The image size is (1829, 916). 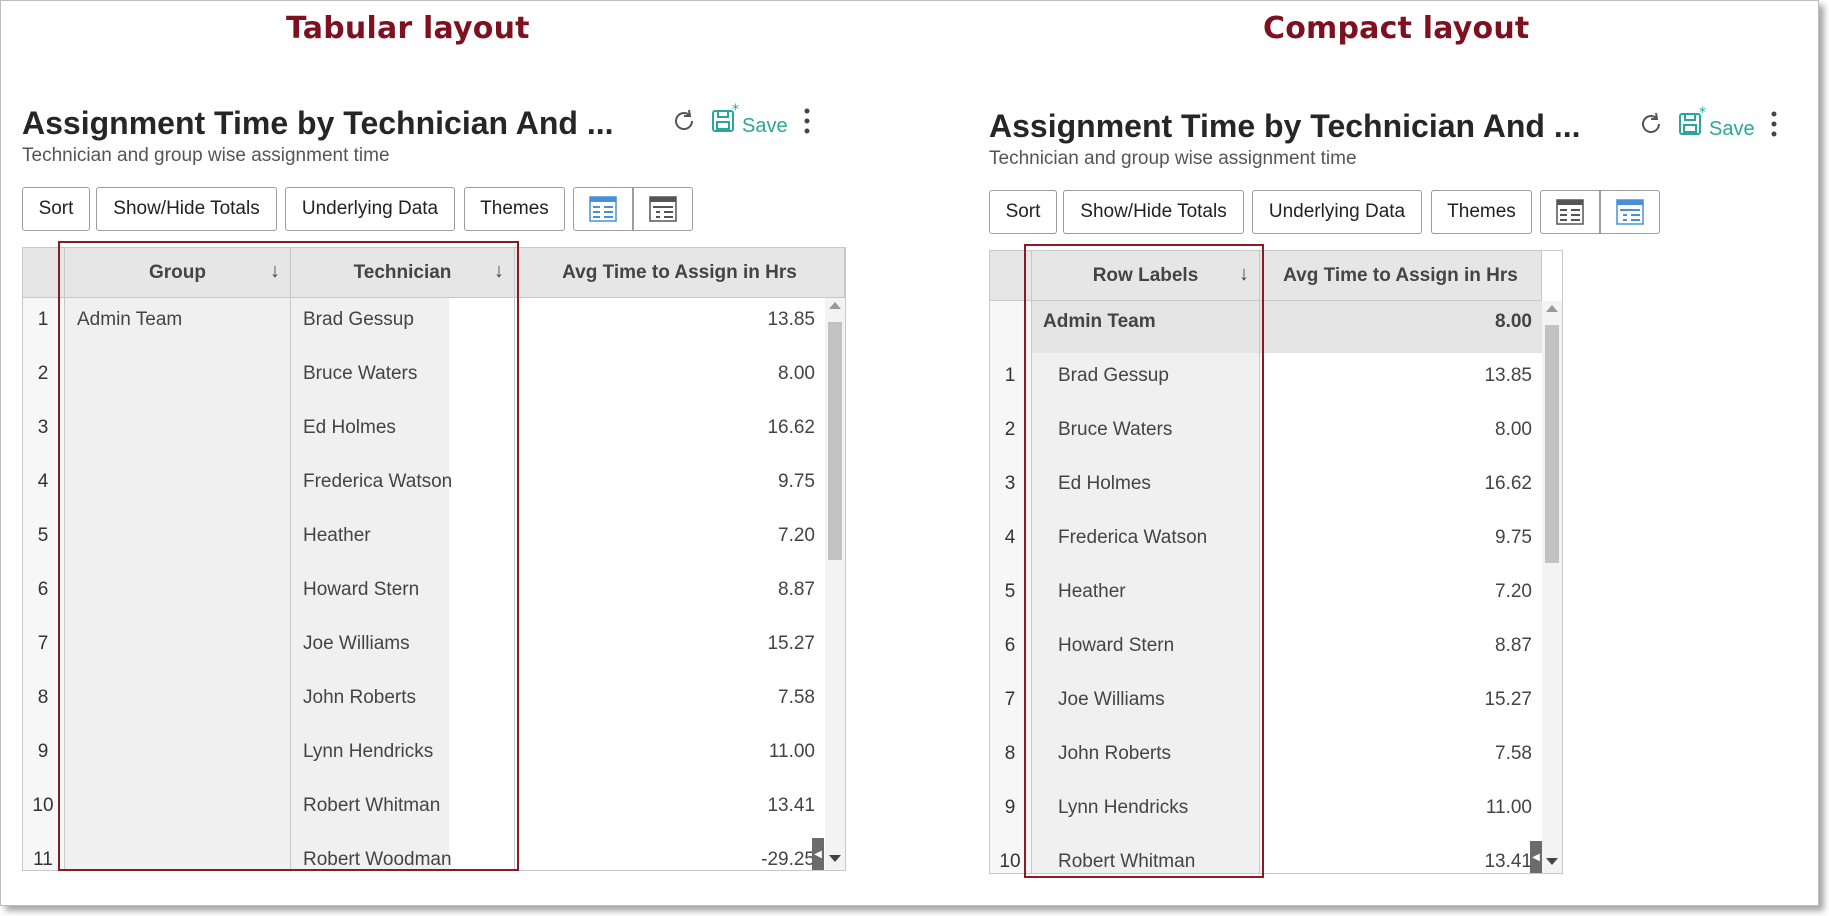 I want to click on column-header-group: Group ↓, so click(x=178, y=273).